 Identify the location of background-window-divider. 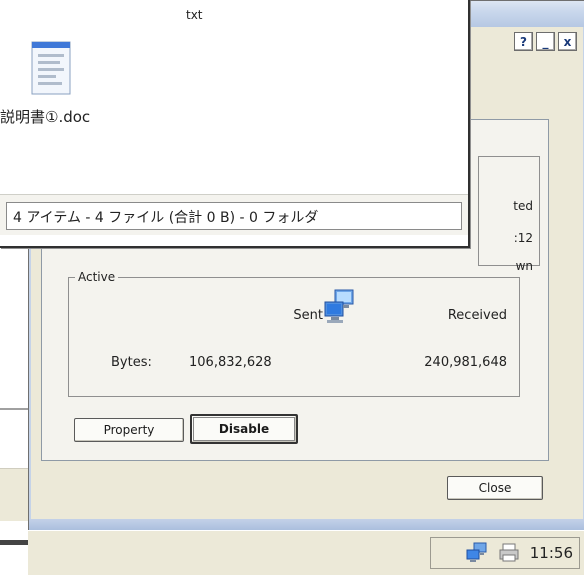
(15, 409).